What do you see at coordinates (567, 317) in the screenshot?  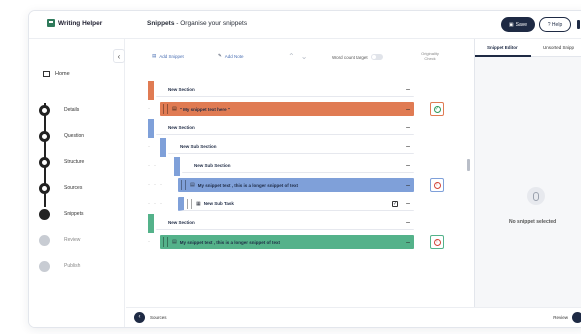 I see `next-step-button: Review` at bounding box center [567, 317].